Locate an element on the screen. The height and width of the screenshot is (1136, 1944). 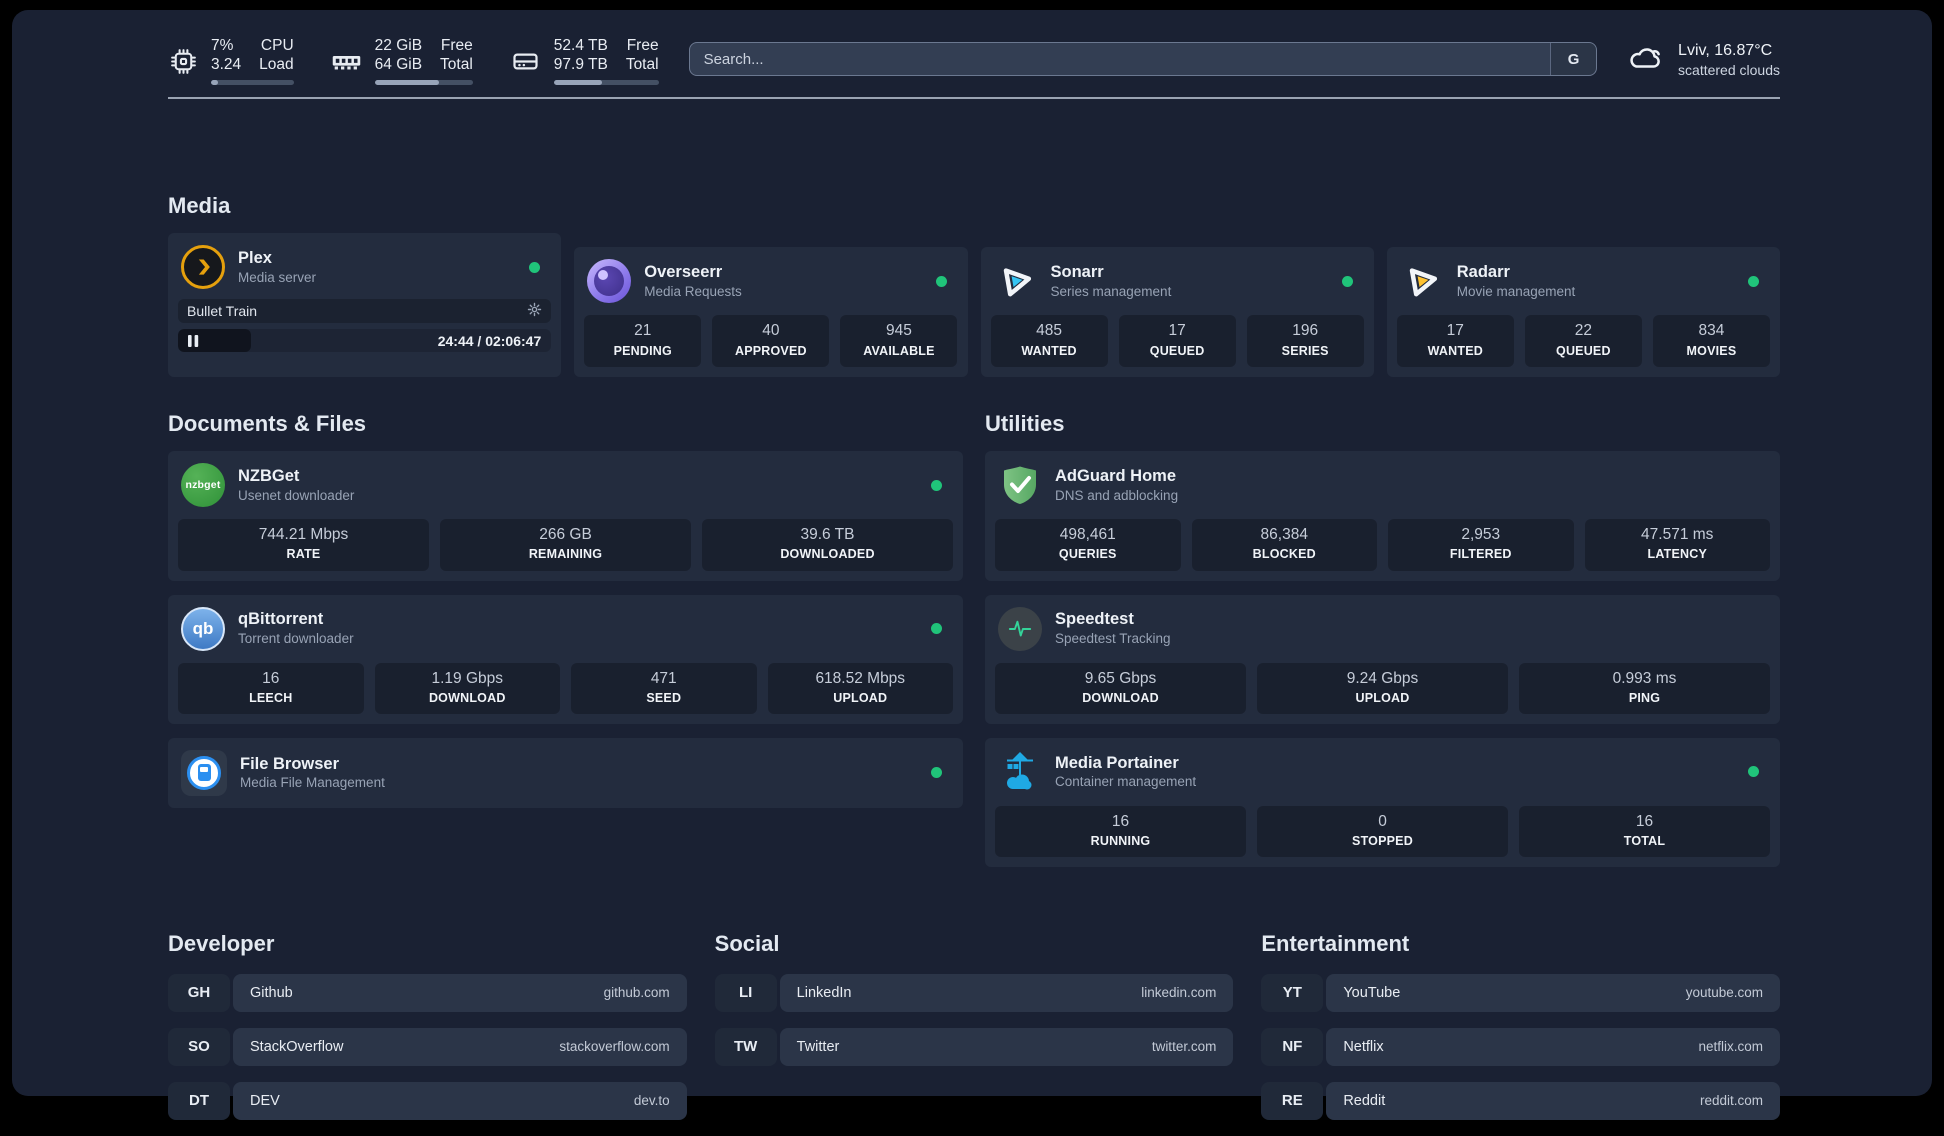
service-name: Media Portainer is located at coordinates (1117, 762).